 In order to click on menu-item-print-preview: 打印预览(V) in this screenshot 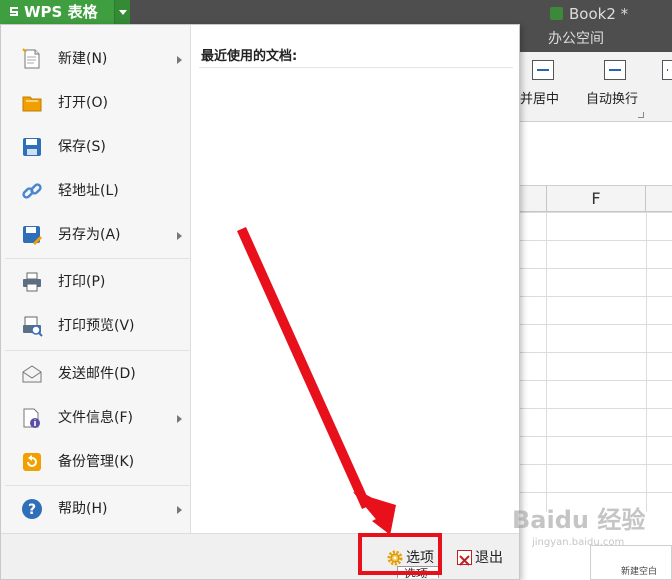, I will do `click(98, 326)`.